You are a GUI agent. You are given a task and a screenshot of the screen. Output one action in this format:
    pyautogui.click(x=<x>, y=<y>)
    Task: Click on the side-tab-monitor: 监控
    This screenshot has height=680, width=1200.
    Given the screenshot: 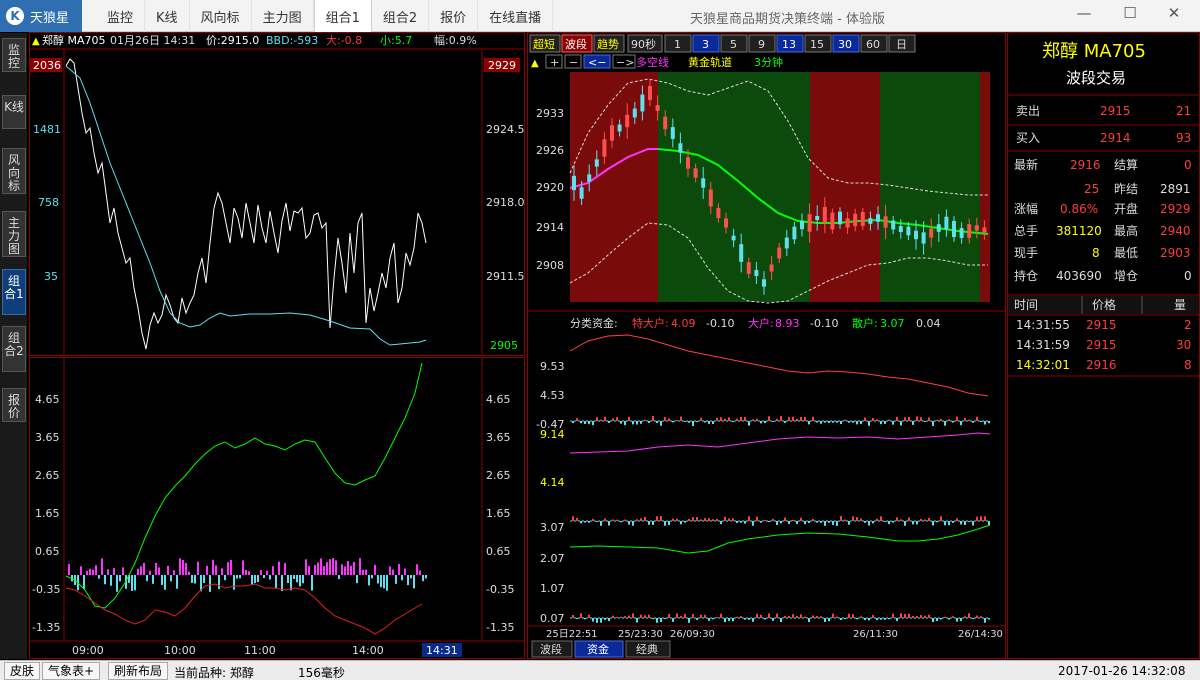 What is the action you would take?
    pyautogui.click(x=14, y=55)
    